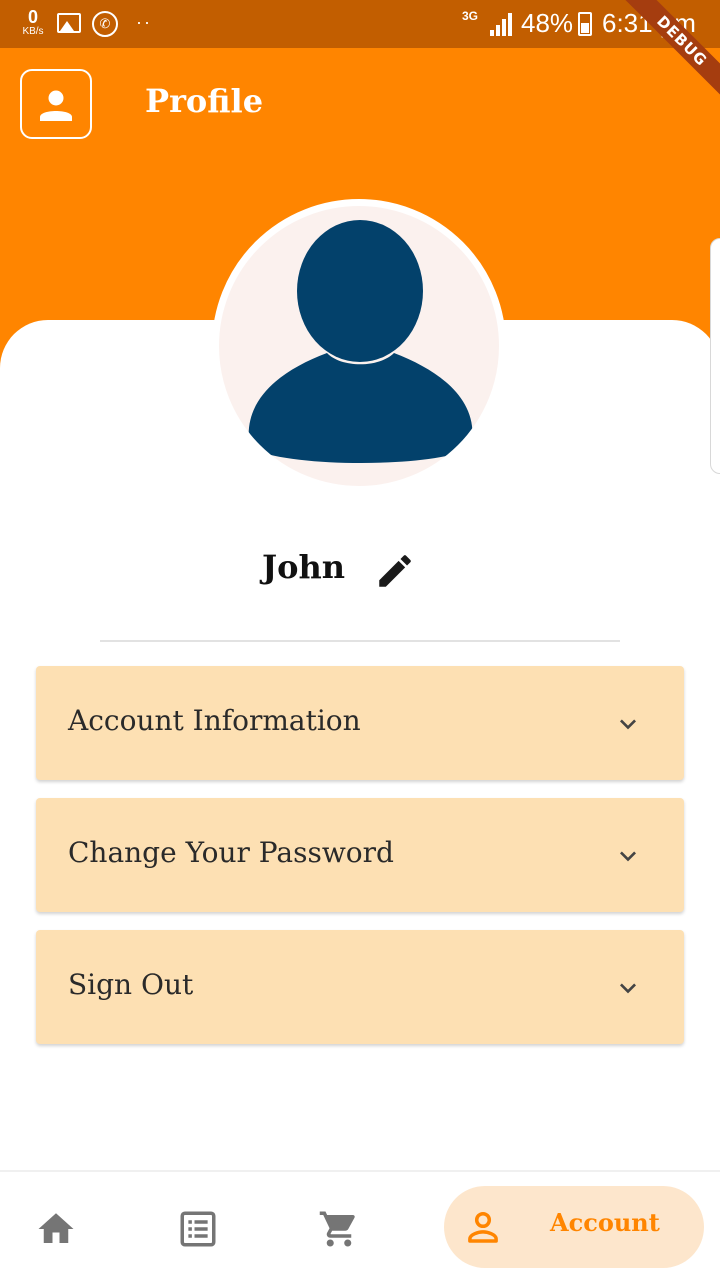 This screenshot has width=720, height=1280. What do you see at coordinates (303, 567) in the screenshot?
I see `user-name: John` at bounding box center [303, 567].